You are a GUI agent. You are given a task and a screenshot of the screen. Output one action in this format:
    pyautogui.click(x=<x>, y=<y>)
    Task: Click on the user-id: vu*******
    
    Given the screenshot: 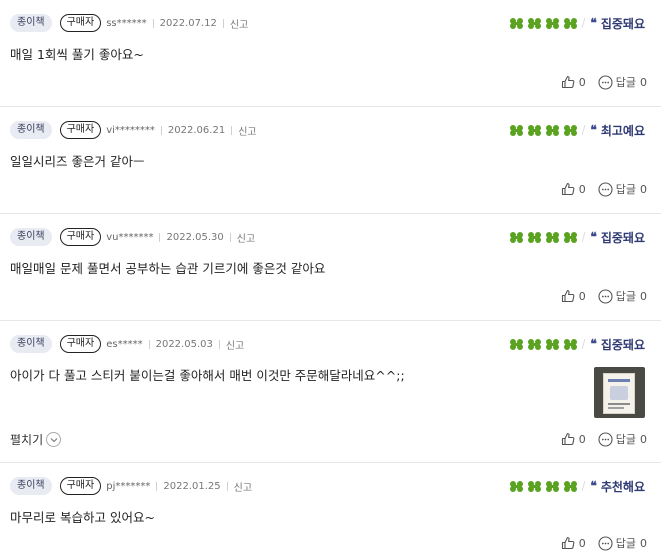 What is the action you would take?
    pyautogui.click(x=130, y=237)
    